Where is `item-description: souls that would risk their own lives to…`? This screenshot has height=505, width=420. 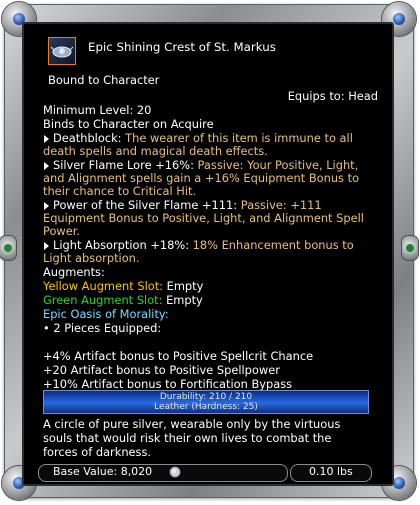 item-description: souls that would risk their own lives to… is located at coordinates (187, 438).